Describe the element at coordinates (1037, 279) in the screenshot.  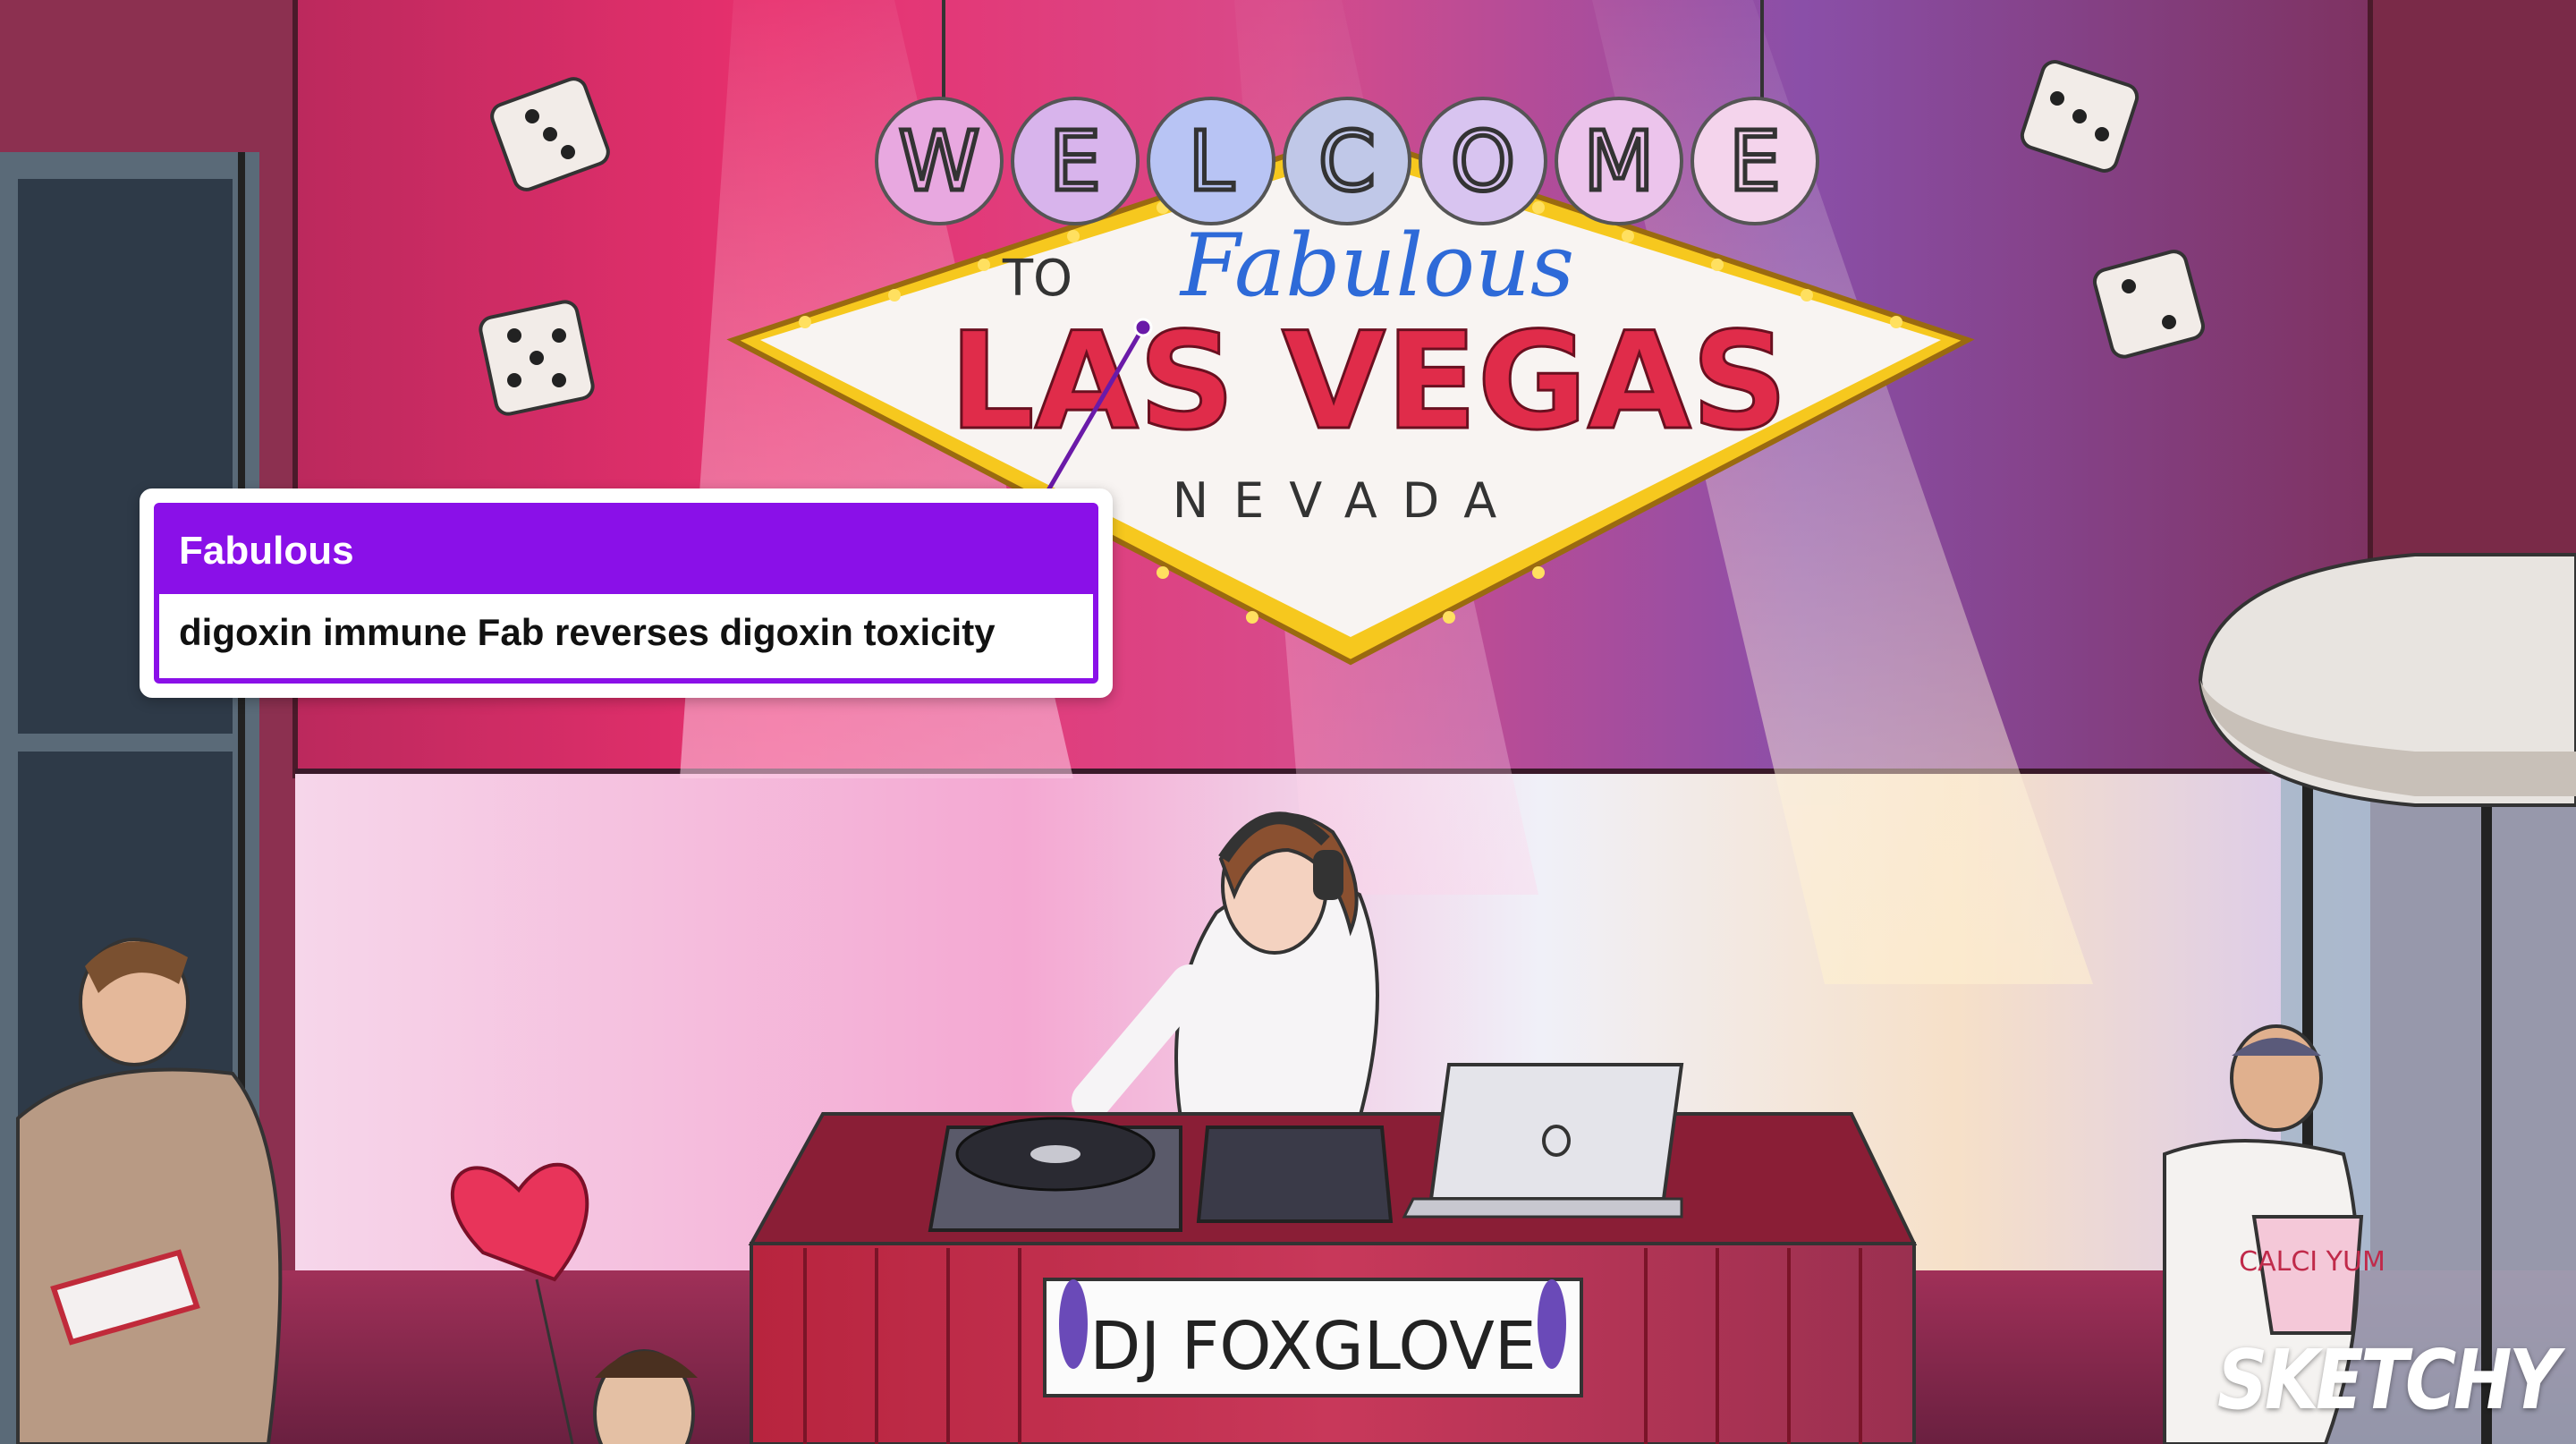
I see `sign-to: TO` at that location.